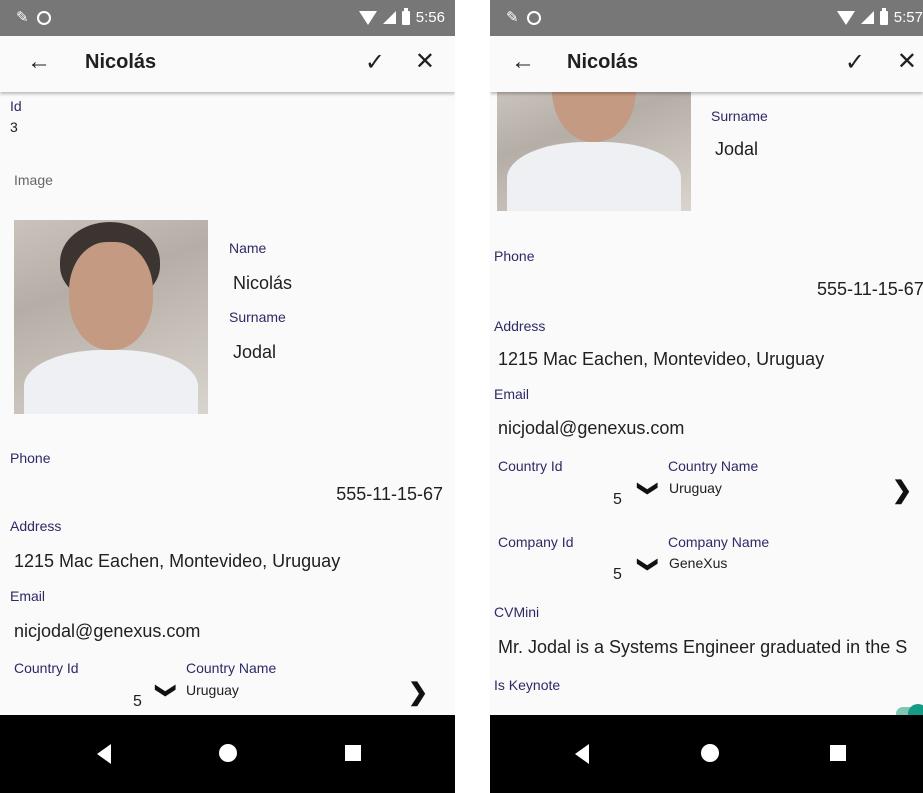  Describe the element at coordinates (915, 709) in the screenshot. I see `toggle-thumb` at that location.